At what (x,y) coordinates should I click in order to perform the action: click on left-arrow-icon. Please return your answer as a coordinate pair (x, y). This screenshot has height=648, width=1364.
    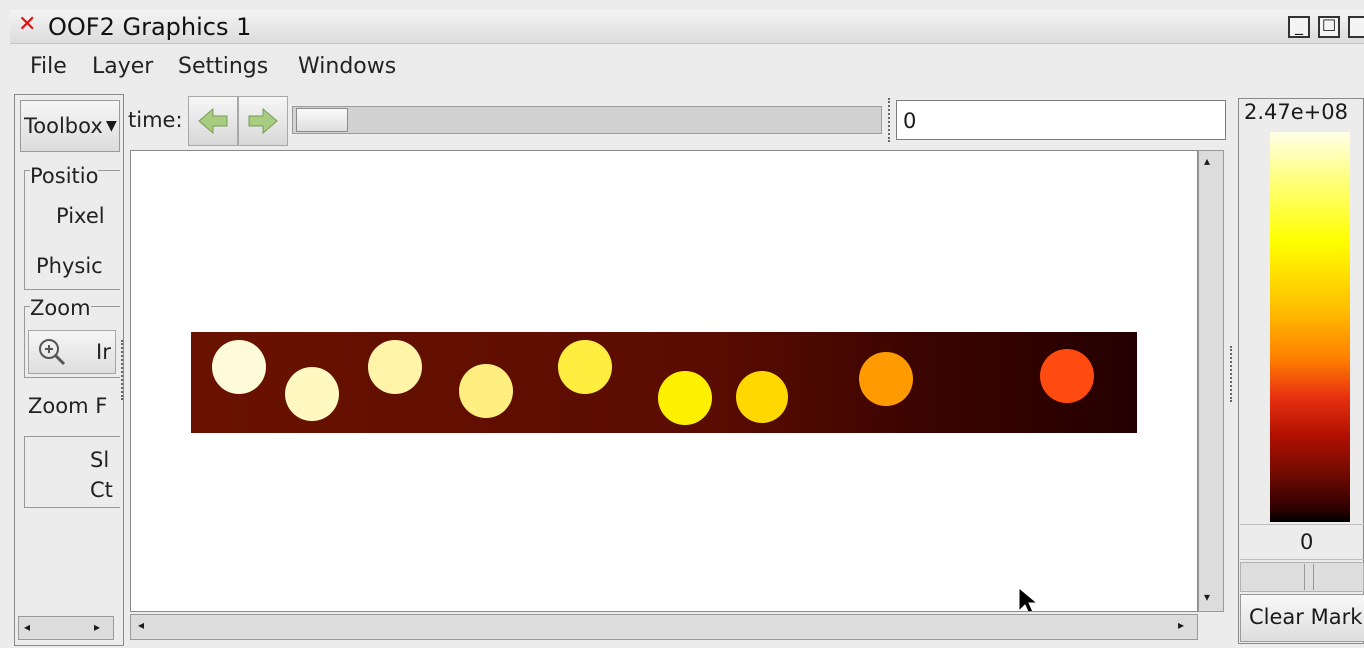
    Looking at the image, I should click on (213, 121).